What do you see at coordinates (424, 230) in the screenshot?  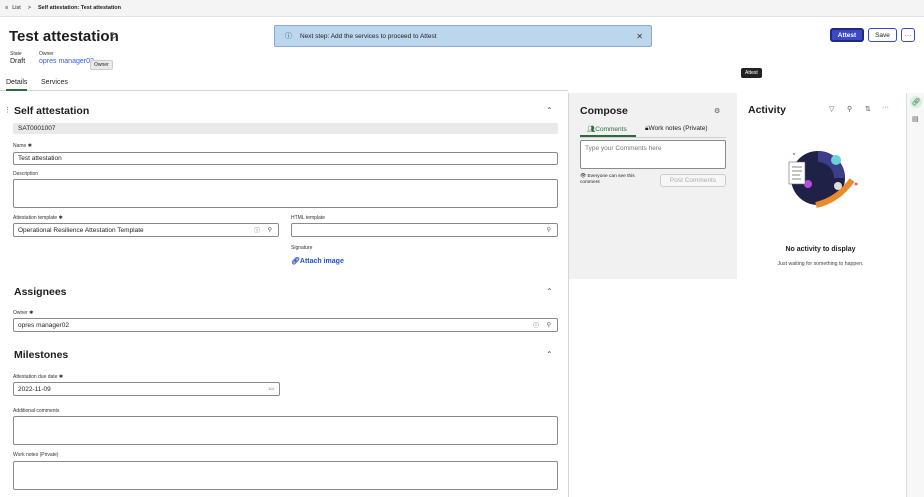 I see `html-template-input: ⚲` at bounding box center [424, 230].